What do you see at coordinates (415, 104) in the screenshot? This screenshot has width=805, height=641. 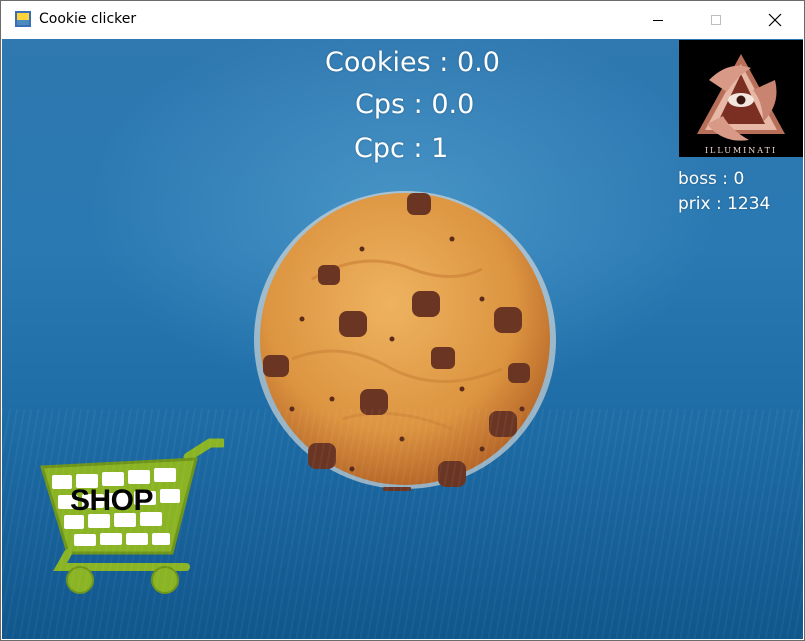 I see `cps-counter: Cps : 0.0` at bounding box center [415, 104].